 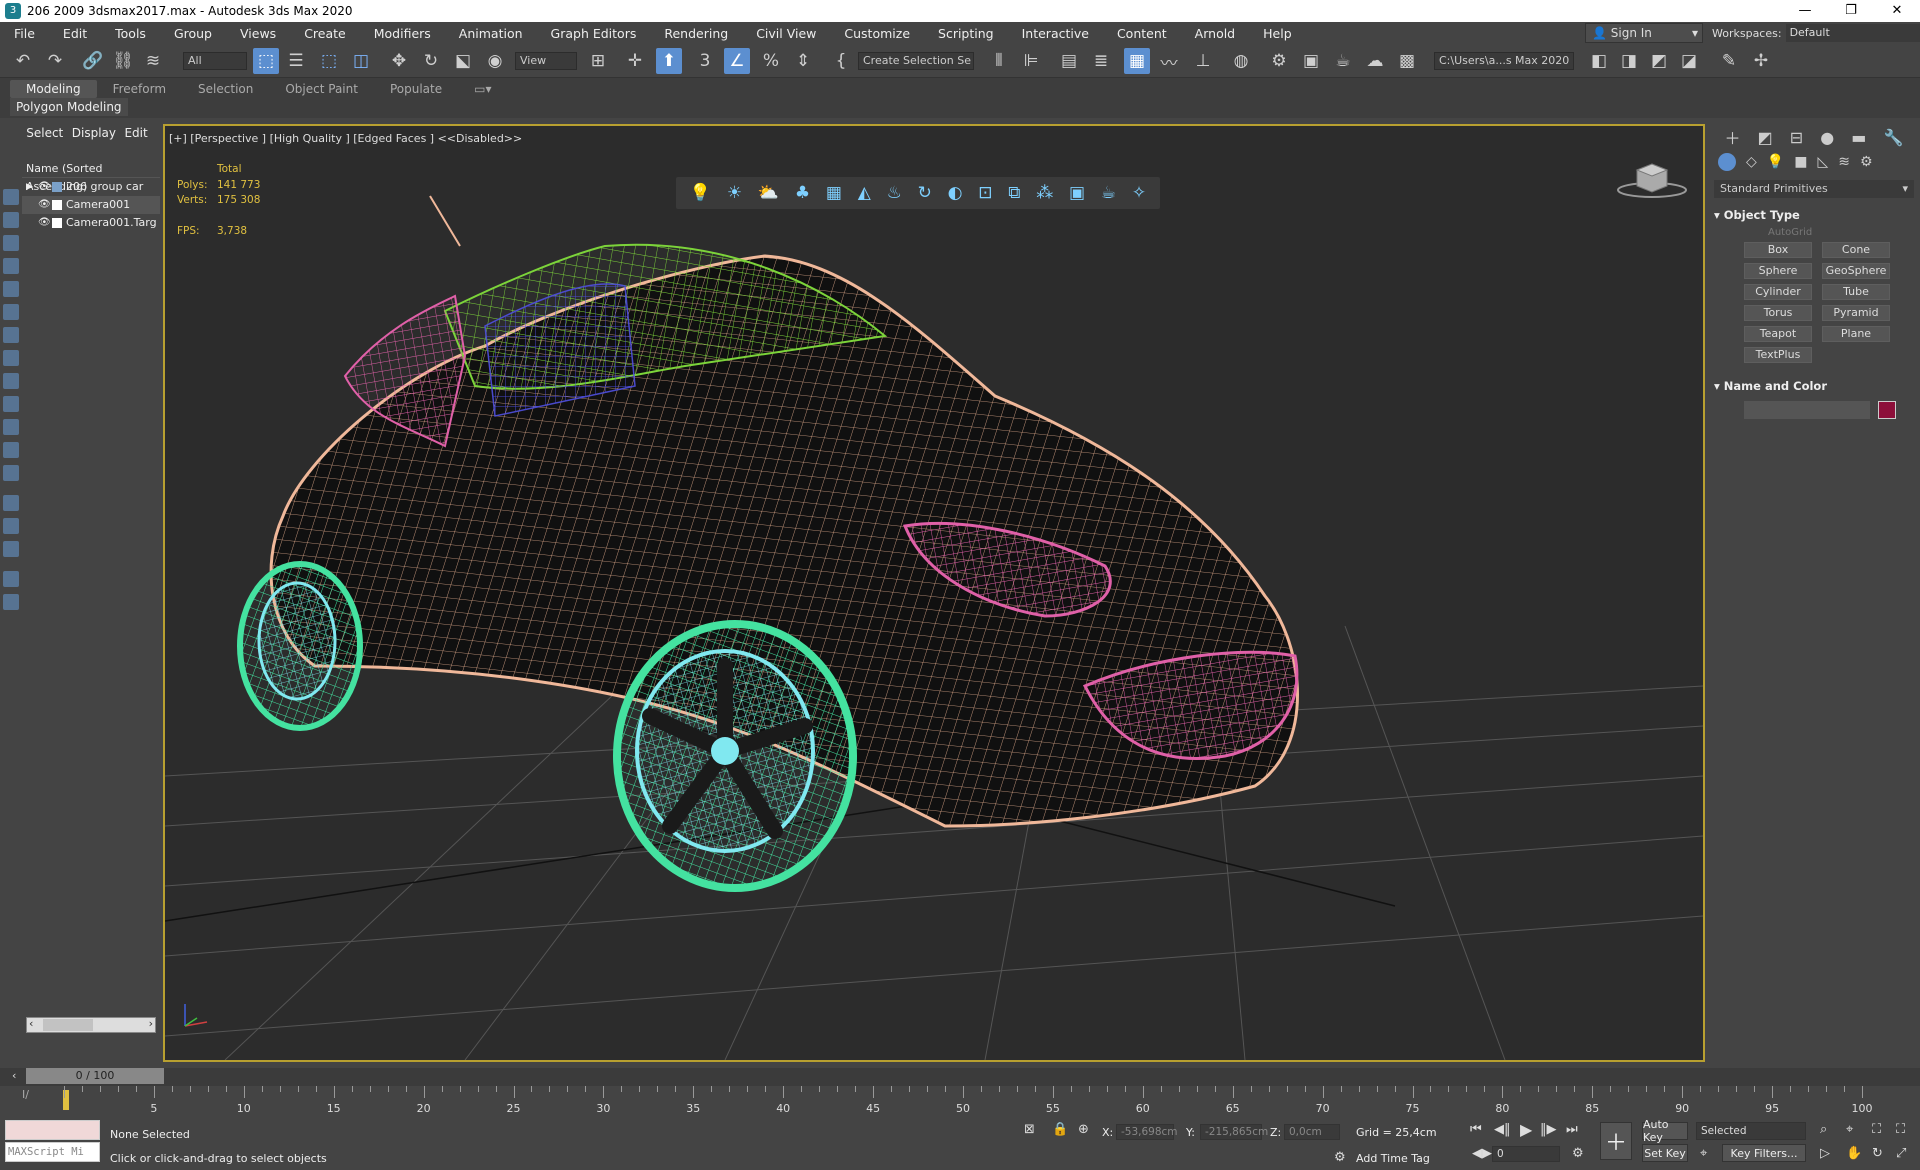 What do you see at coordinates (1844, 162) in the screenshot?
I see `space-warps-icon: ≋` at bounding box center [1844, 162].